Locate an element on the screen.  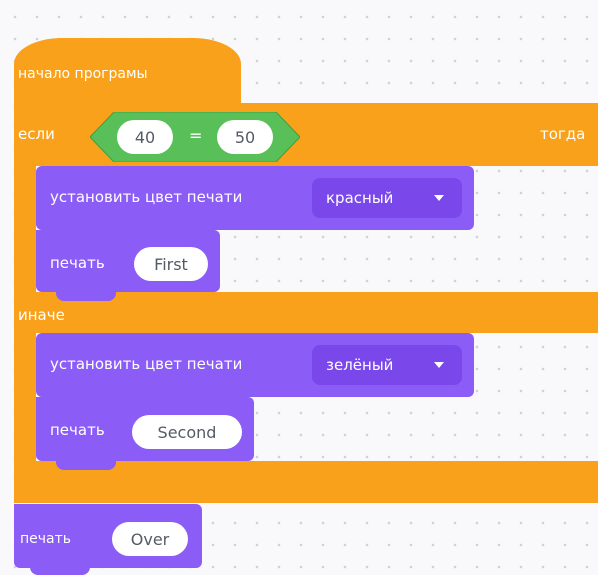
print-block-2-connector is located at coordinates (86, 465).